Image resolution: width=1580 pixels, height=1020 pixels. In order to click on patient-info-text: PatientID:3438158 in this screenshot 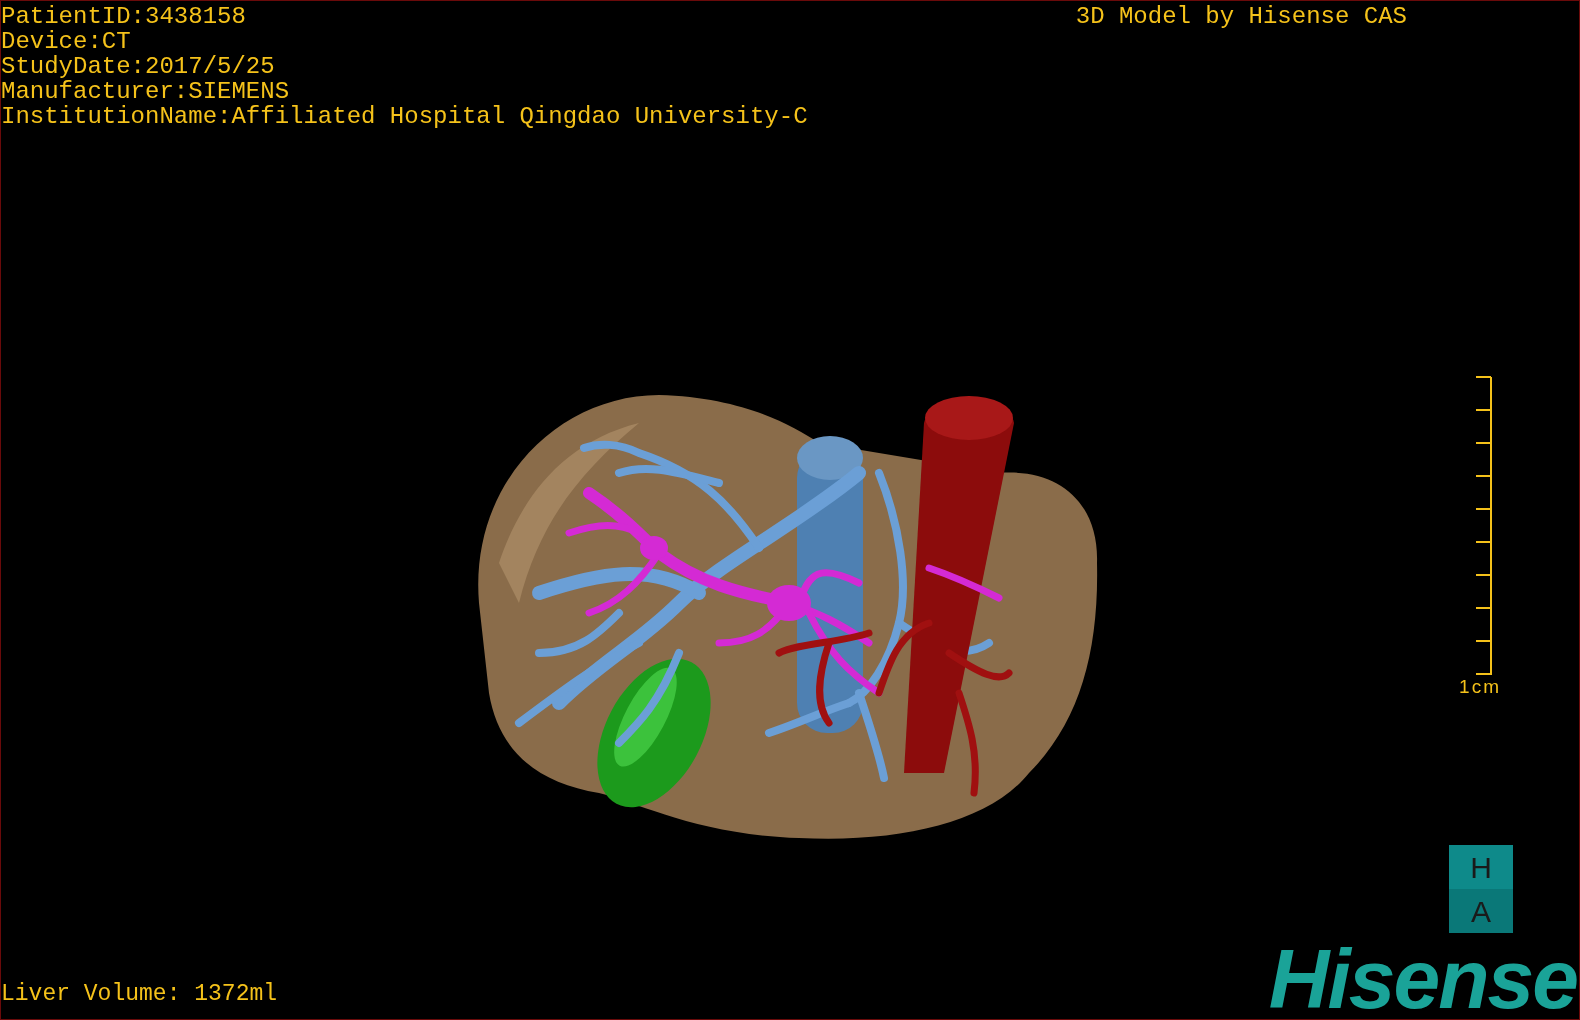, I will do `click(124, 16)`.